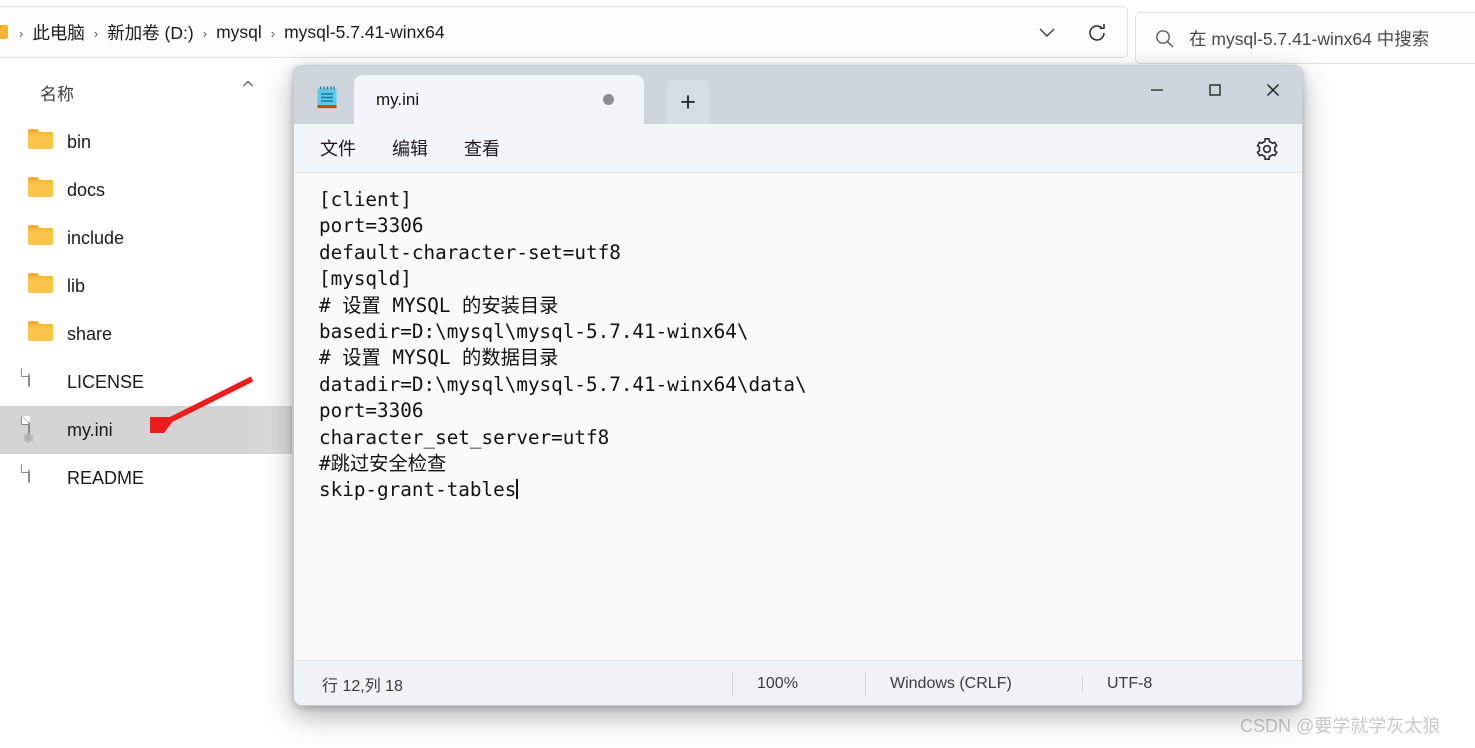  Describe the element at coordinates (362, 686) in the screenshot. I see `cursor-position: 行 12,列 18` at that location.